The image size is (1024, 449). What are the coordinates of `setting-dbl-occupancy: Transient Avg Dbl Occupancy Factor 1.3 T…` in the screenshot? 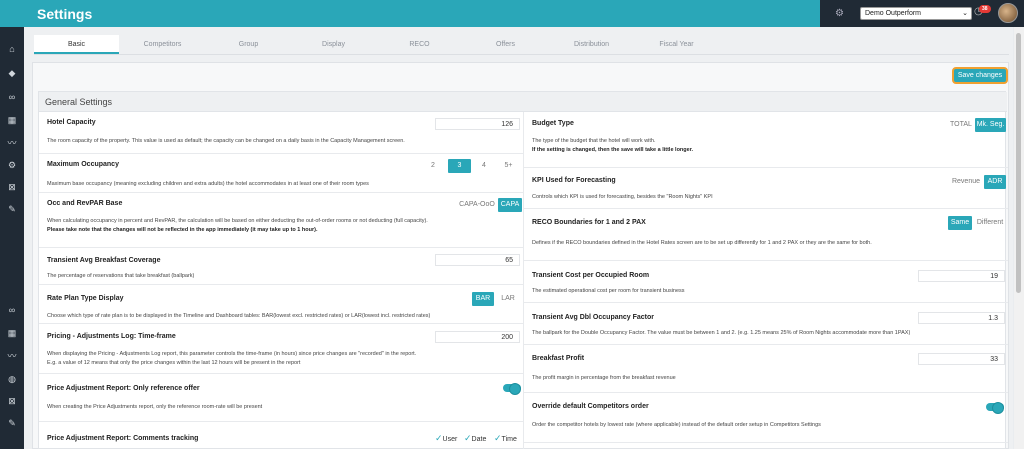 It's located at (766, 324).